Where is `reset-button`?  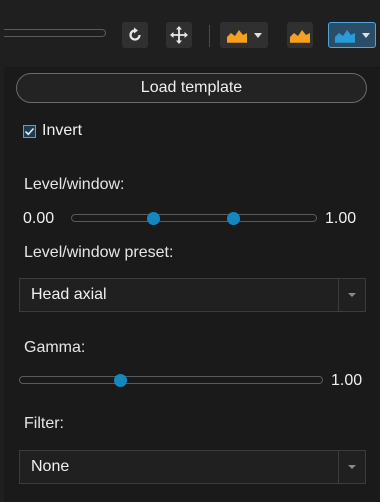
reset-button is located at coordinates (135, 35).